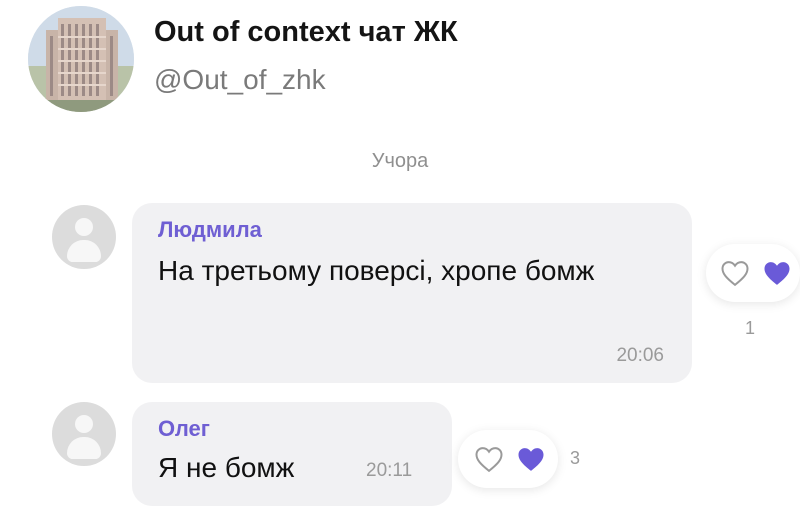 Image resolution: width=800 pixels, height=509 pixels. I want to click on reaction-count: 3, so click(575, 458).